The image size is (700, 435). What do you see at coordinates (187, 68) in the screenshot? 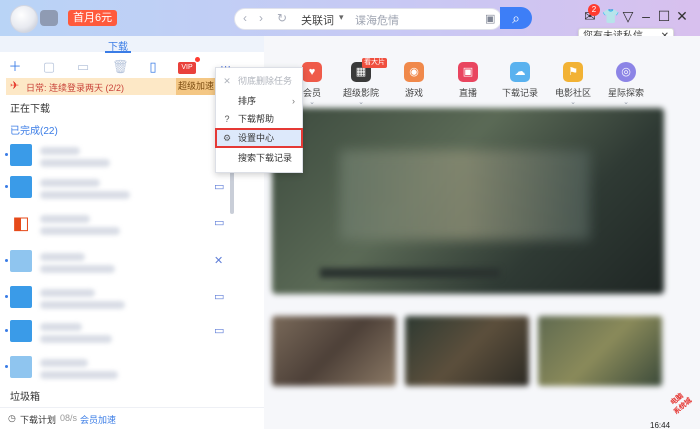
I see `vip-icon: VIP` at bounding box center [187, 68].